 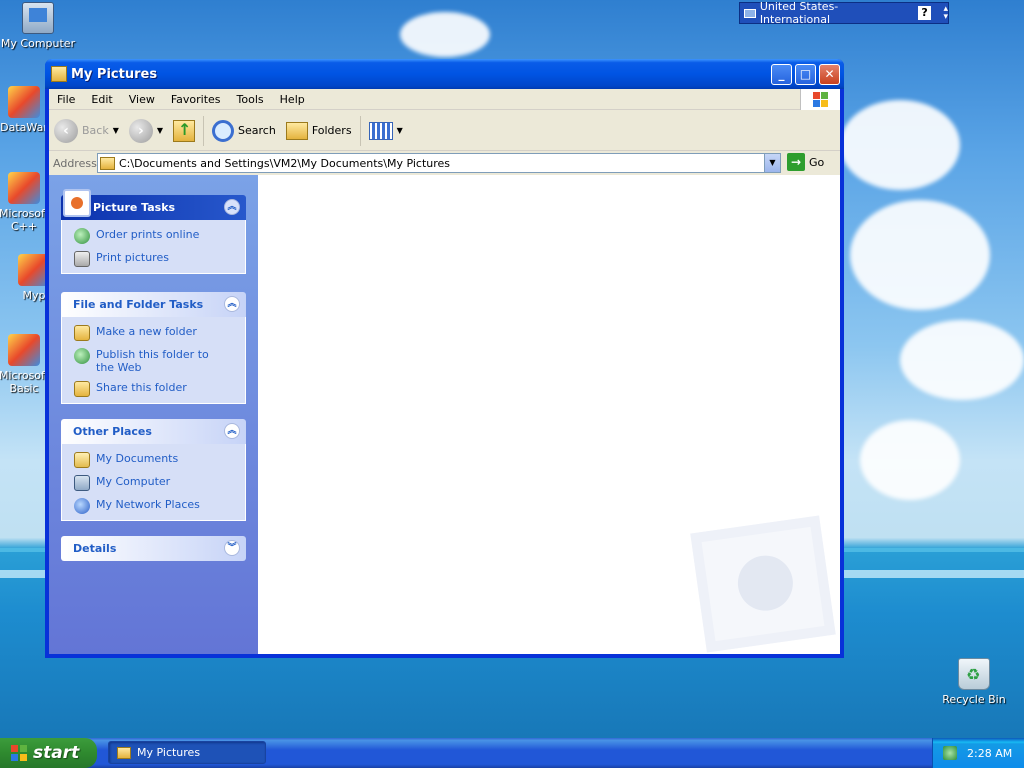 What do you see at coordinates (512, 753) in the screenshot?
I see `taskbar: start My Pictures 2:28 AM` at bounding box center [512, 753].